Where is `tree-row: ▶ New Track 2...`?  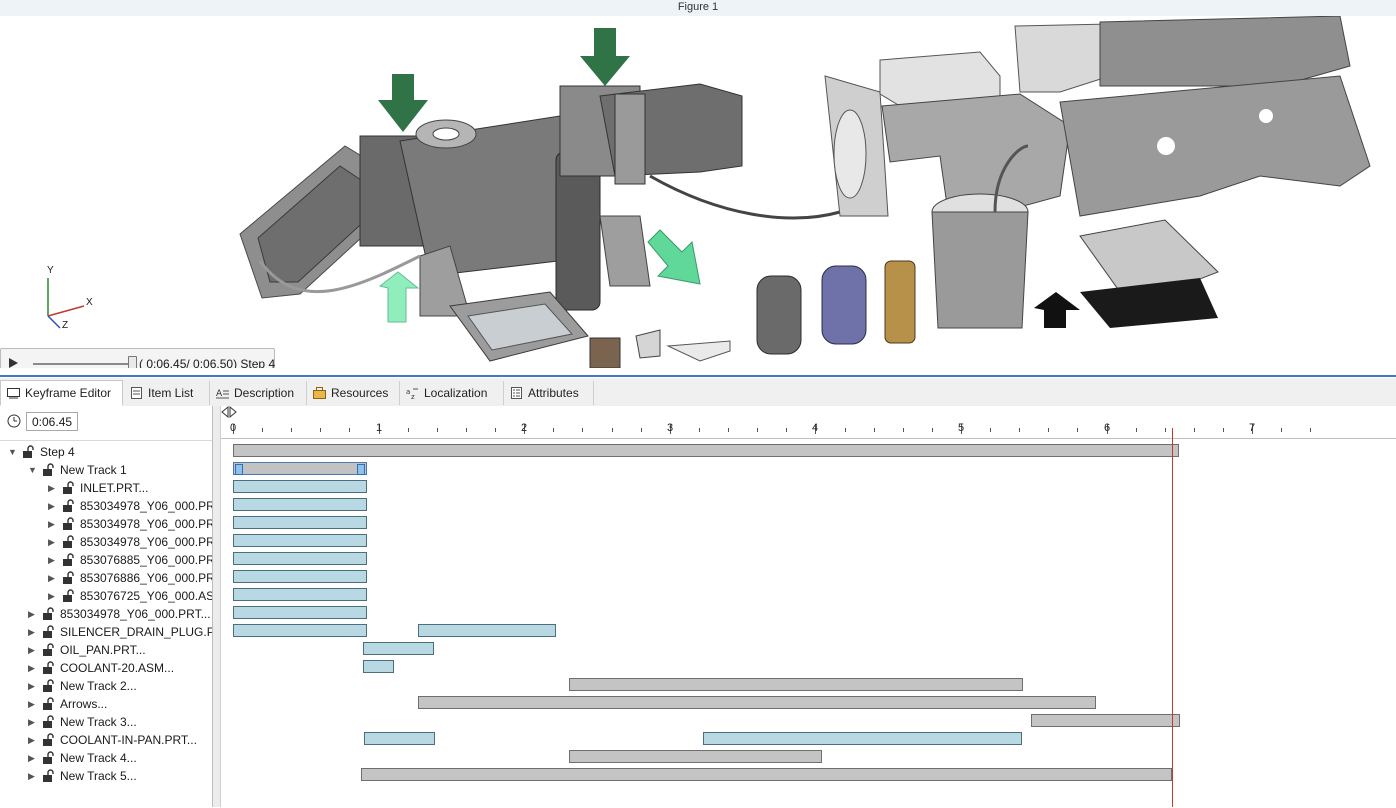
tree-row: ▶ New Track 2... is located at coordinates (106, 686).